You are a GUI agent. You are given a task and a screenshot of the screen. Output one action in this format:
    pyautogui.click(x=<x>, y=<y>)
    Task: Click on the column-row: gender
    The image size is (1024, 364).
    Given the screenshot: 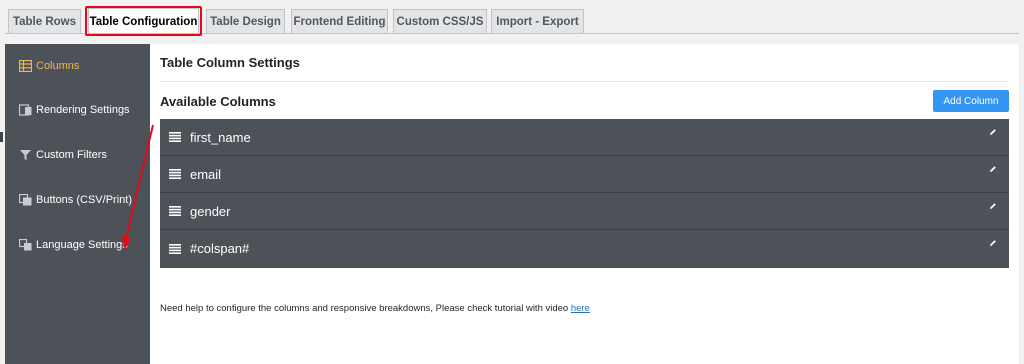 What is the action you would take?
    pyautogui.click(x=584, y=211)
    